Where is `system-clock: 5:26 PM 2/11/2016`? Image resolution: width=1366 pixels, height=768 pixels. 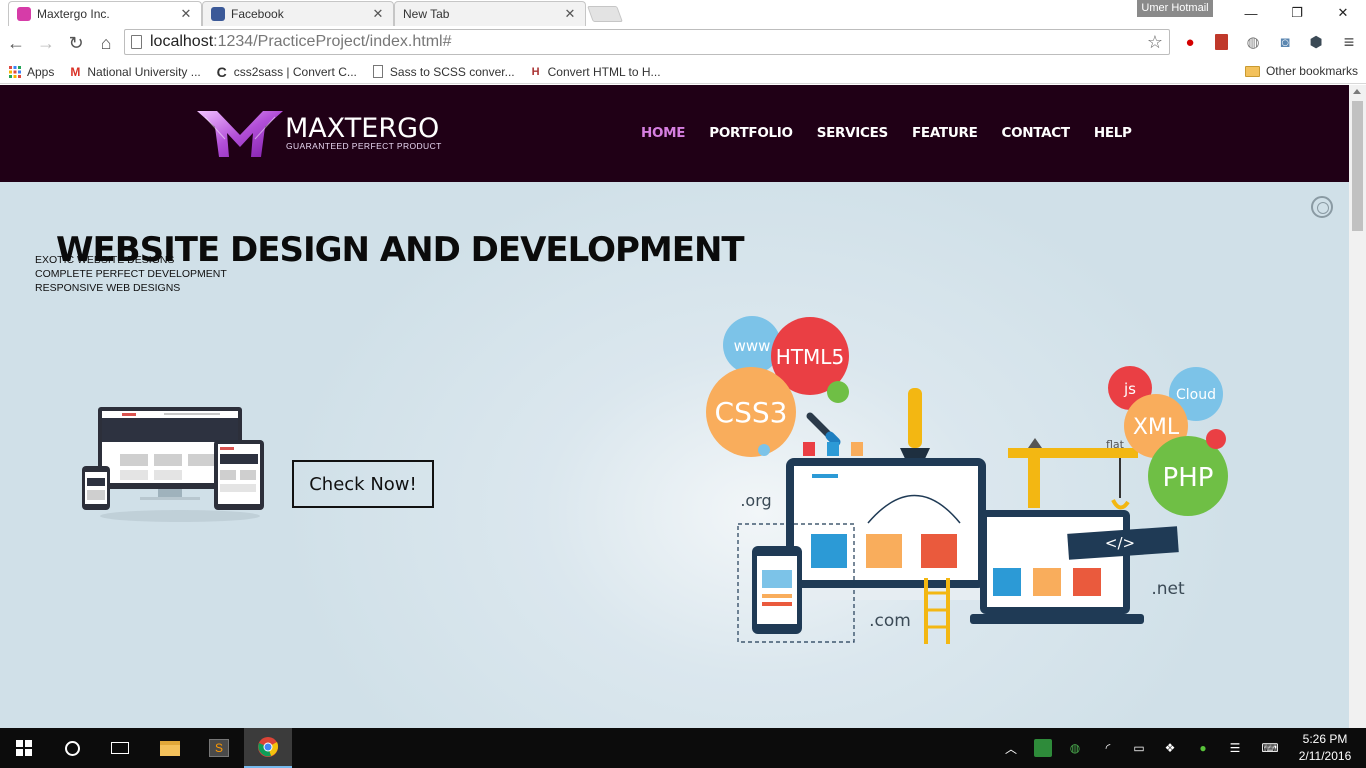 system-clock: 5:26 PM 2/11/2016 is located at coordinates (1325, 748).